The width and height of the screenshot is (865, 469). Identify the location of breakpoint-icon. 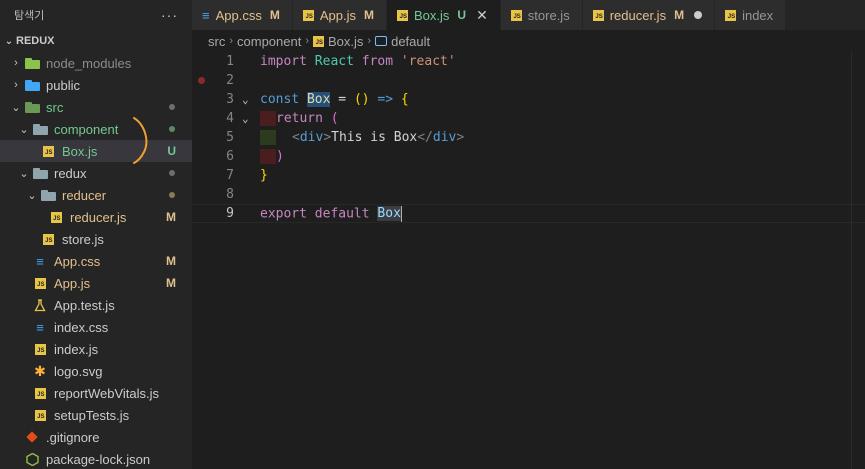
(201, 80).